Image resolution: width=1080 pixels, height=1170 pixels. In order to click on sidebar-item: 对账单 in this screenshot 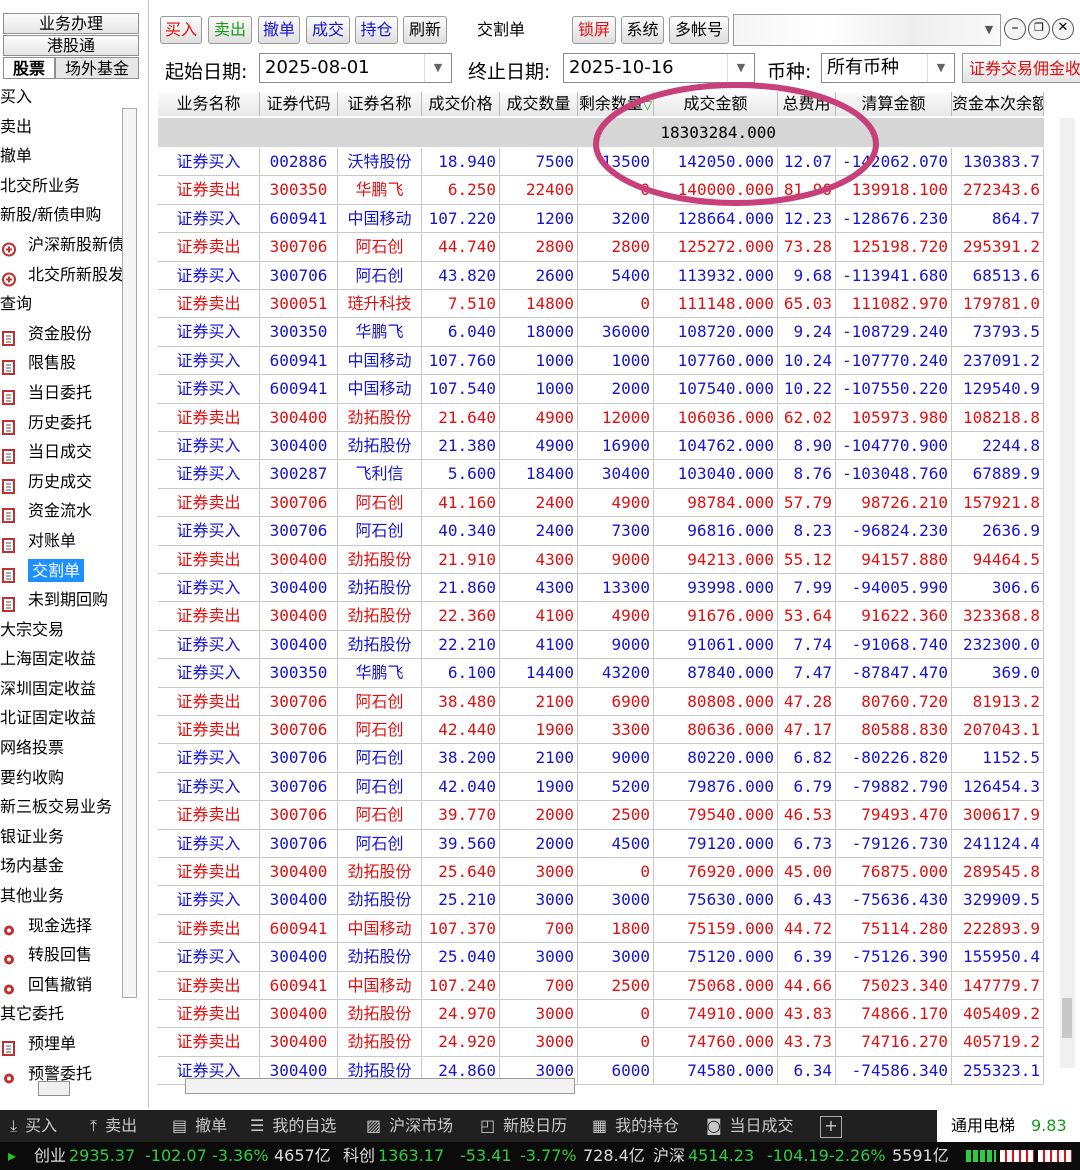, I will do `click(61, 541)`.